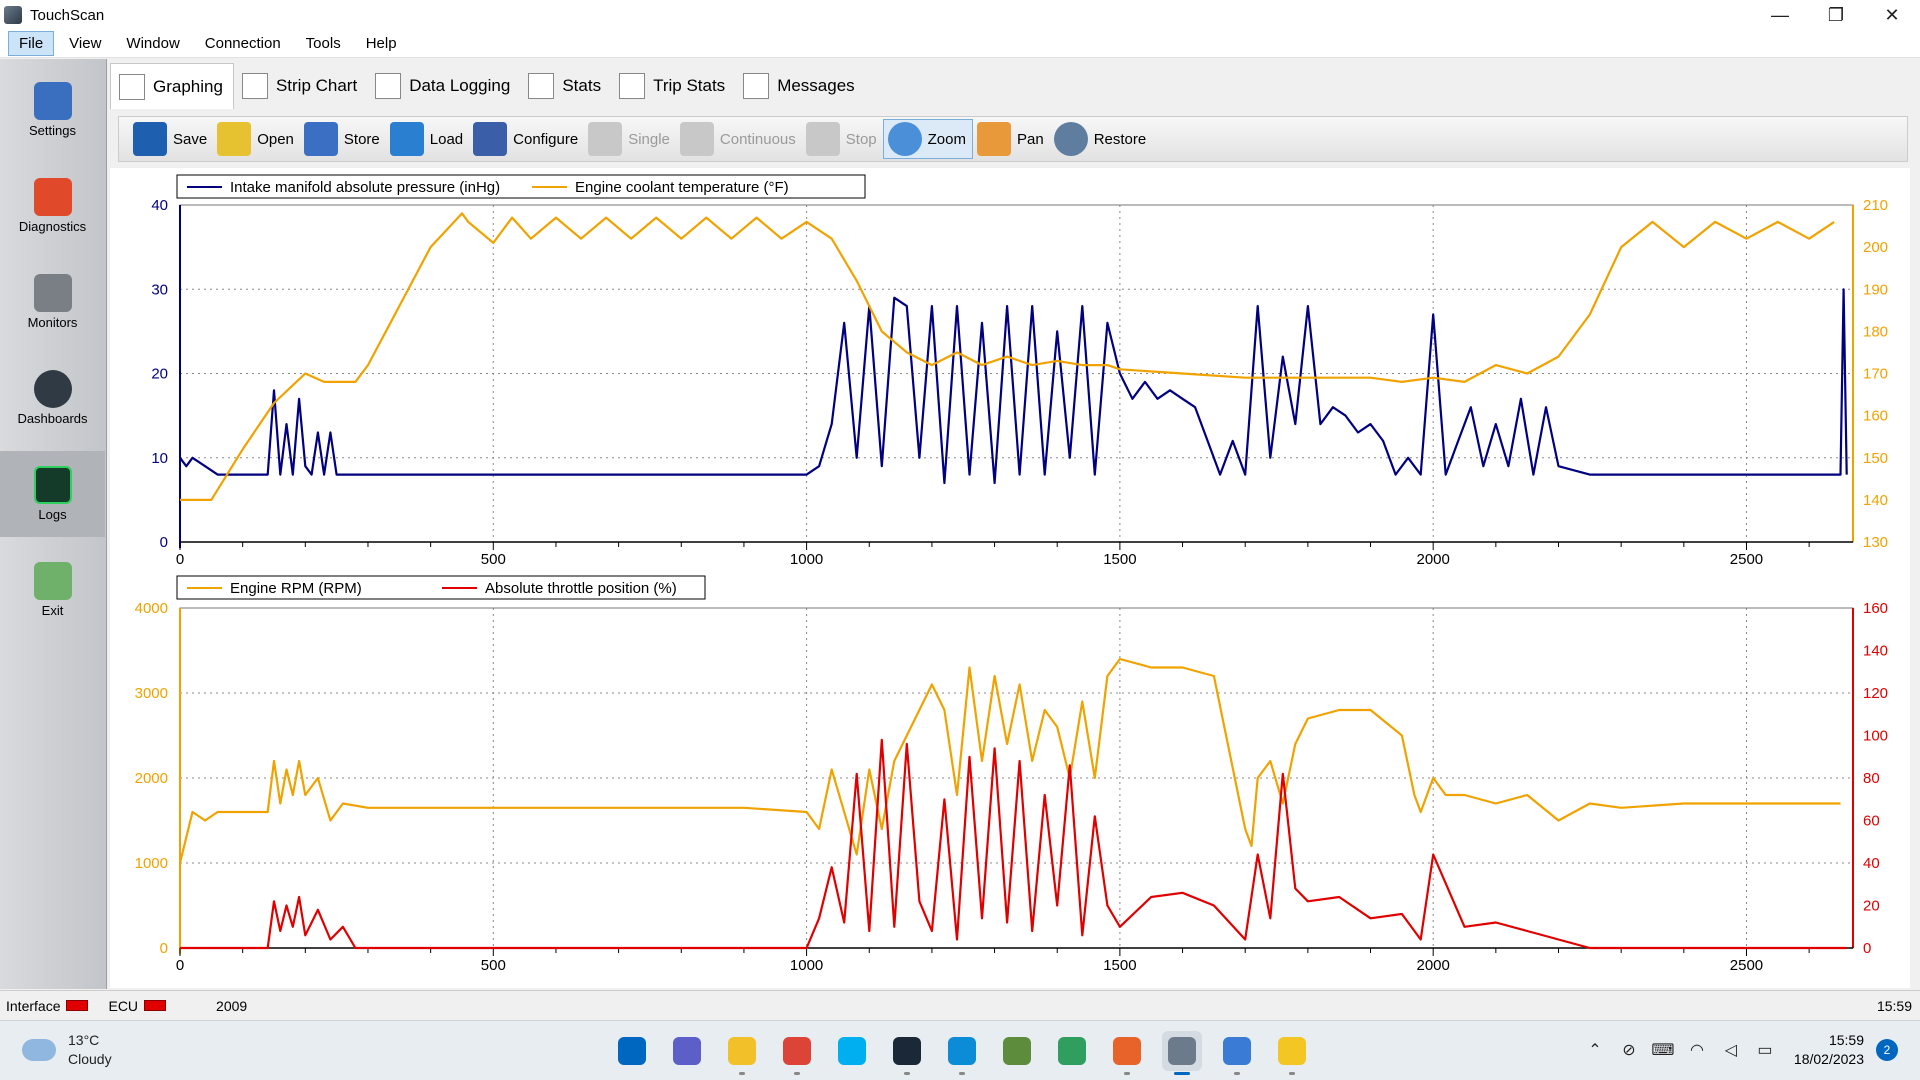  I want to click on continuous-icon, so click(696, 139).